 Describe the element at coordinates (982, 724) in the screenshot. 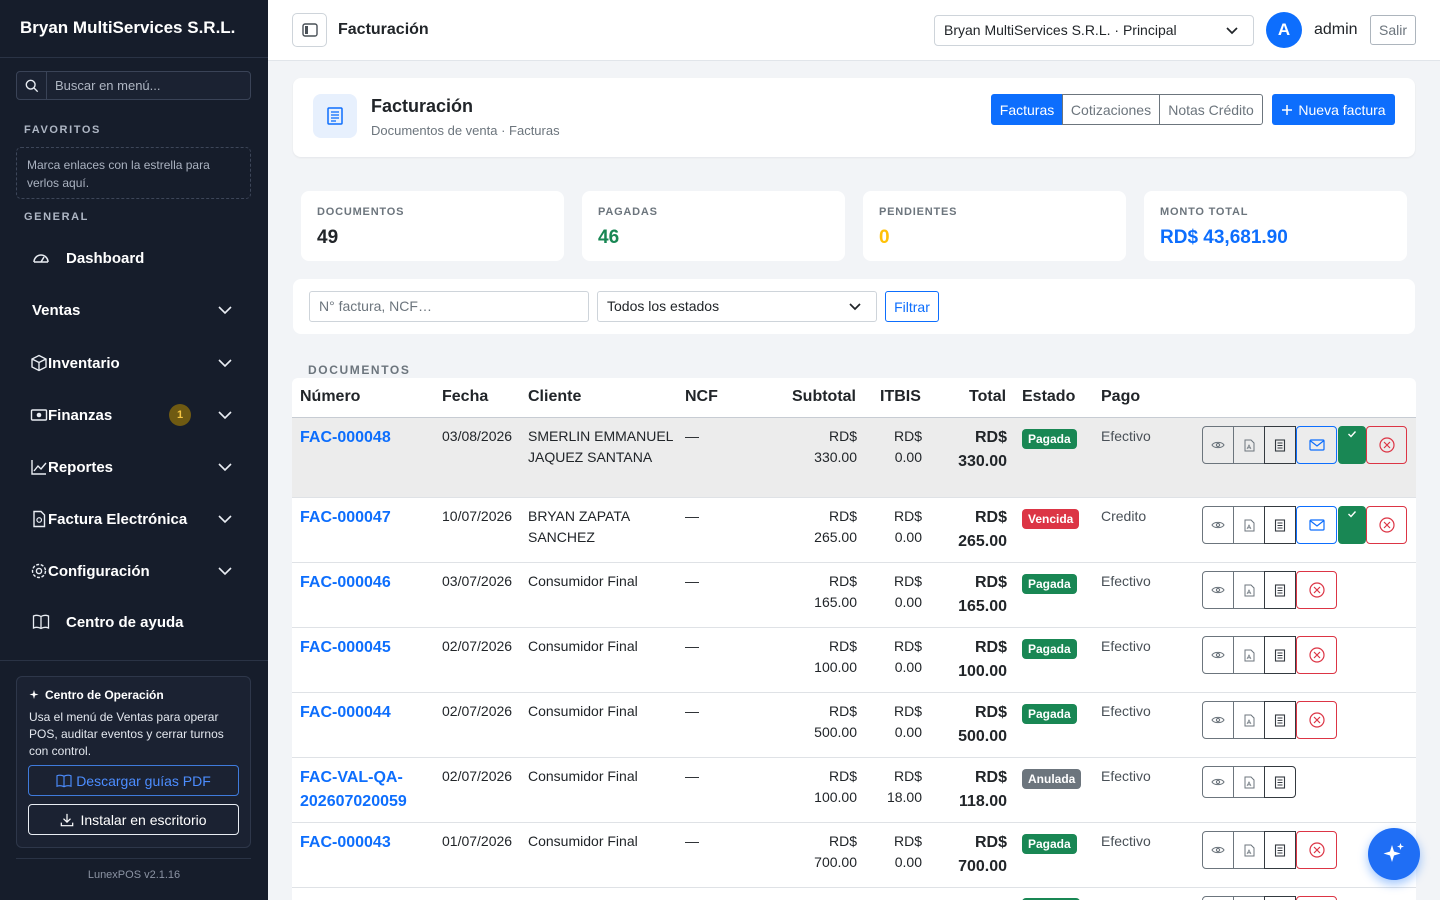

I see `invoice-total: RD$ 500.00` at that location.